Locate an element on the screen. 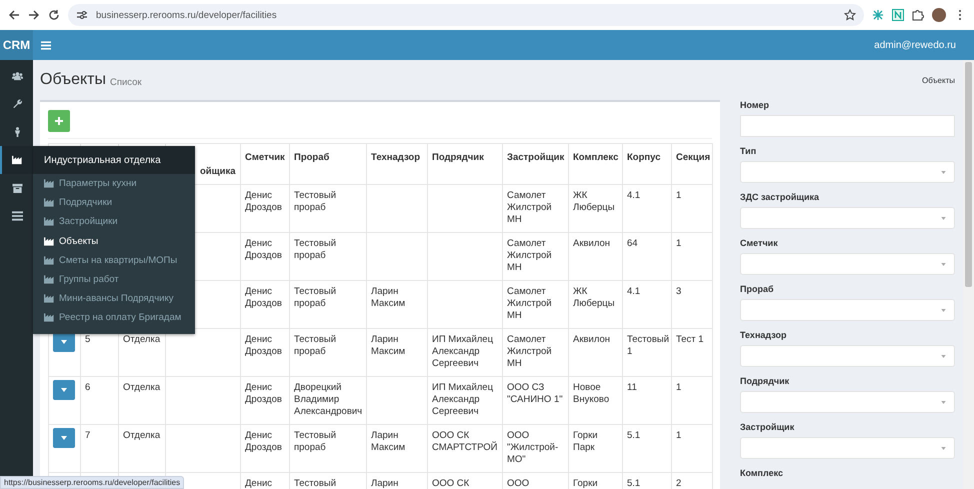  filter-label: Технадзор is located at coordinates (763, 335).